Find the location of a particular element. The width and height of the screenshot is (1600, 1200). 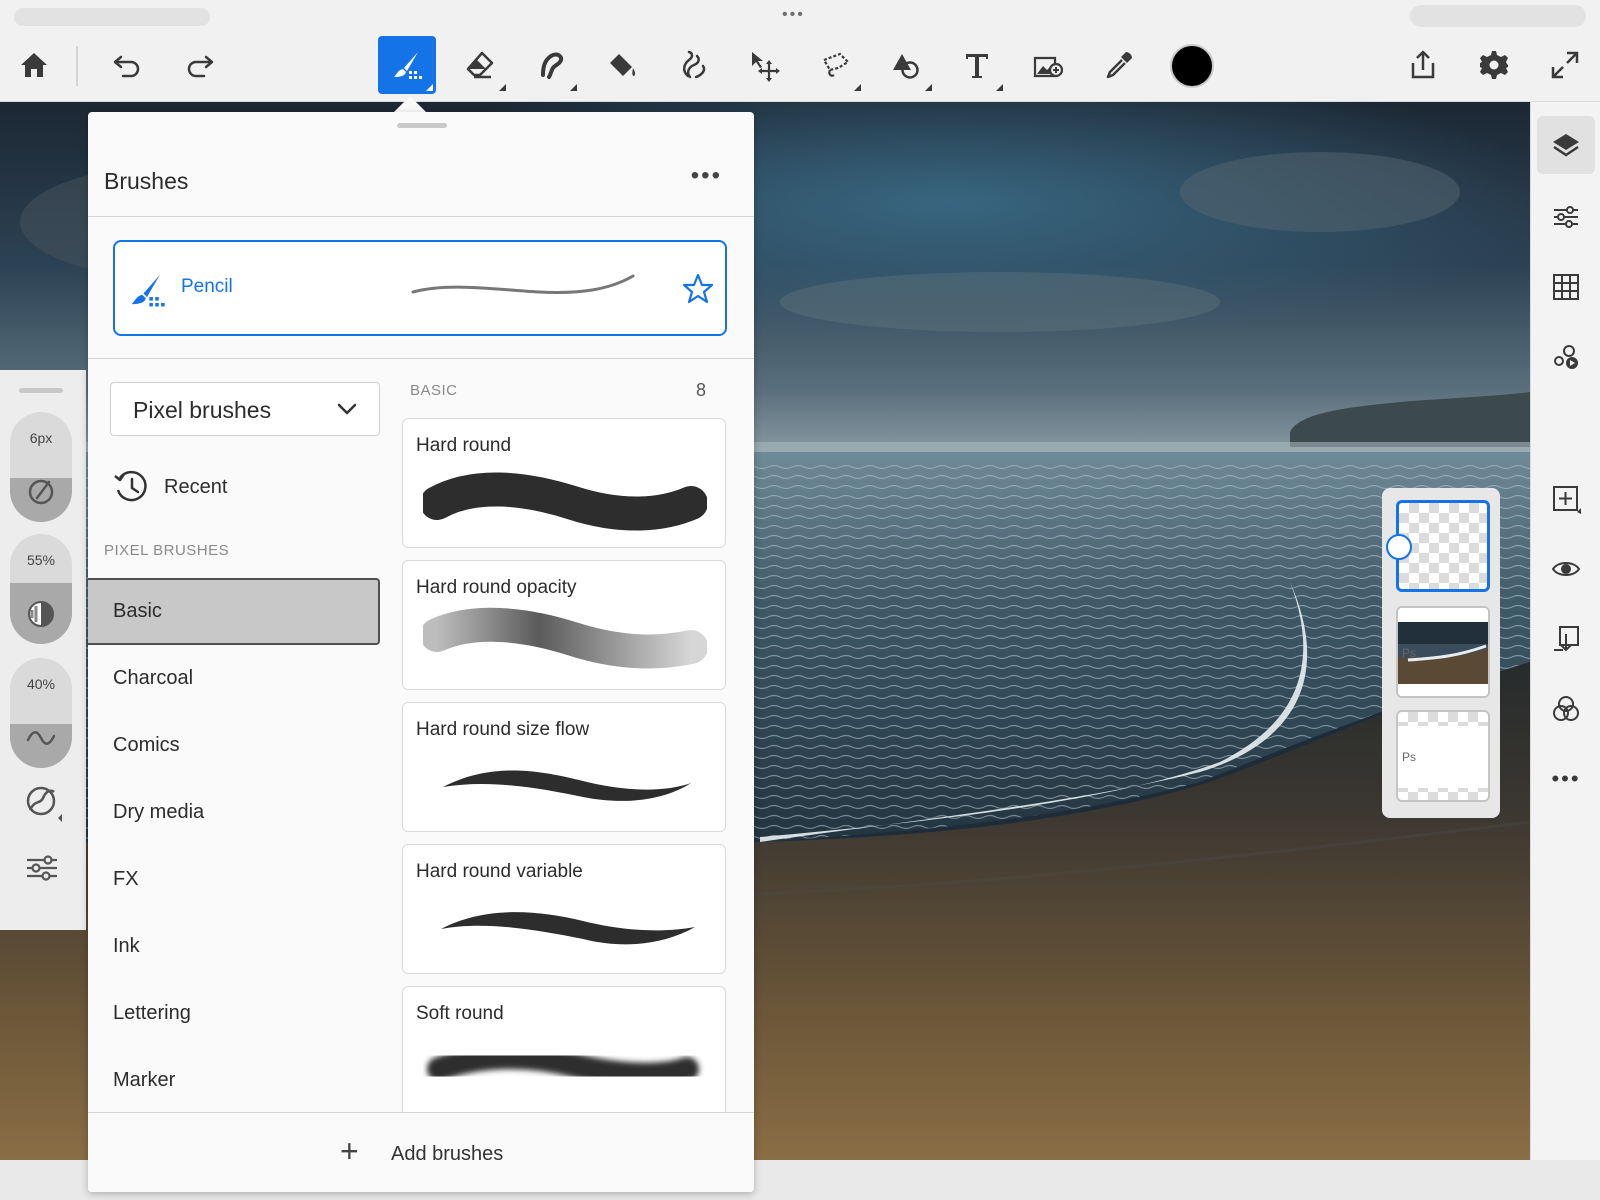

add-image-button is located at coordinates (1048, 65).